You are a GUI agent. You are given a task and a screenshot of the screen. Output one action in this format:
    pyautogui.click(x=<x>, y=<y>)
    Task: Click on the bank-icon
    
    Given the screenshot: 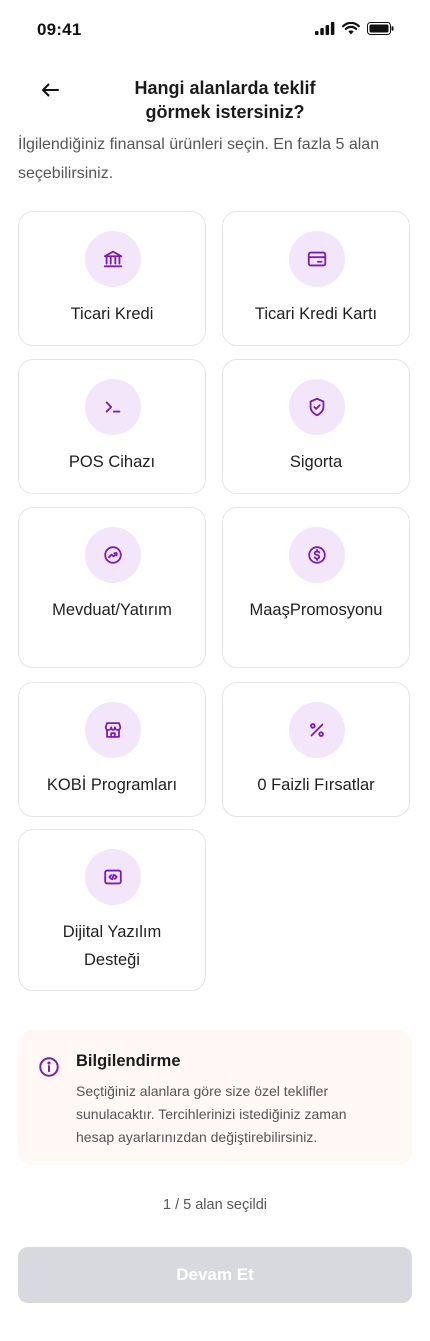 What is the action you would take?
    pyautogui.click(x=113, y=259)
    